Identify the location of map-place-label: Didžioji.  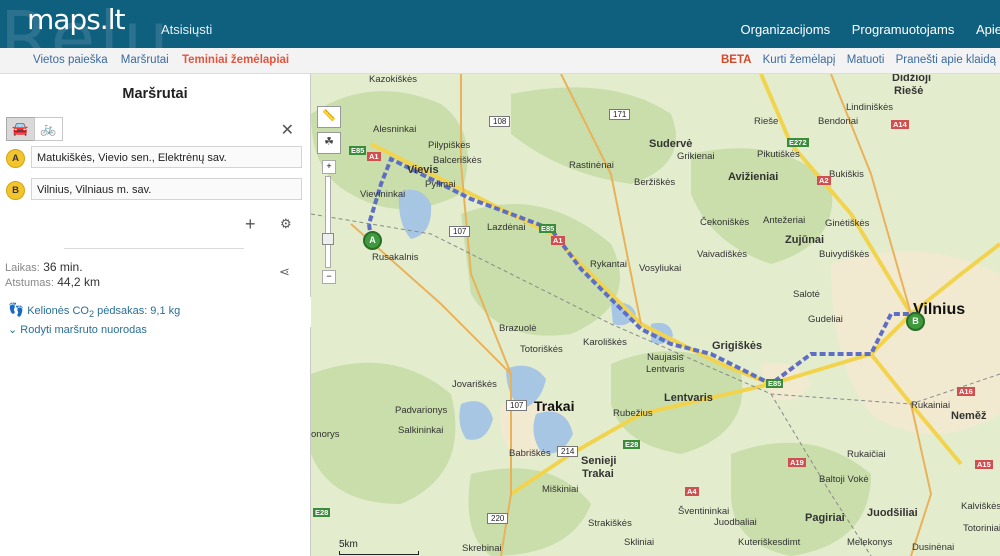
(912, 79).